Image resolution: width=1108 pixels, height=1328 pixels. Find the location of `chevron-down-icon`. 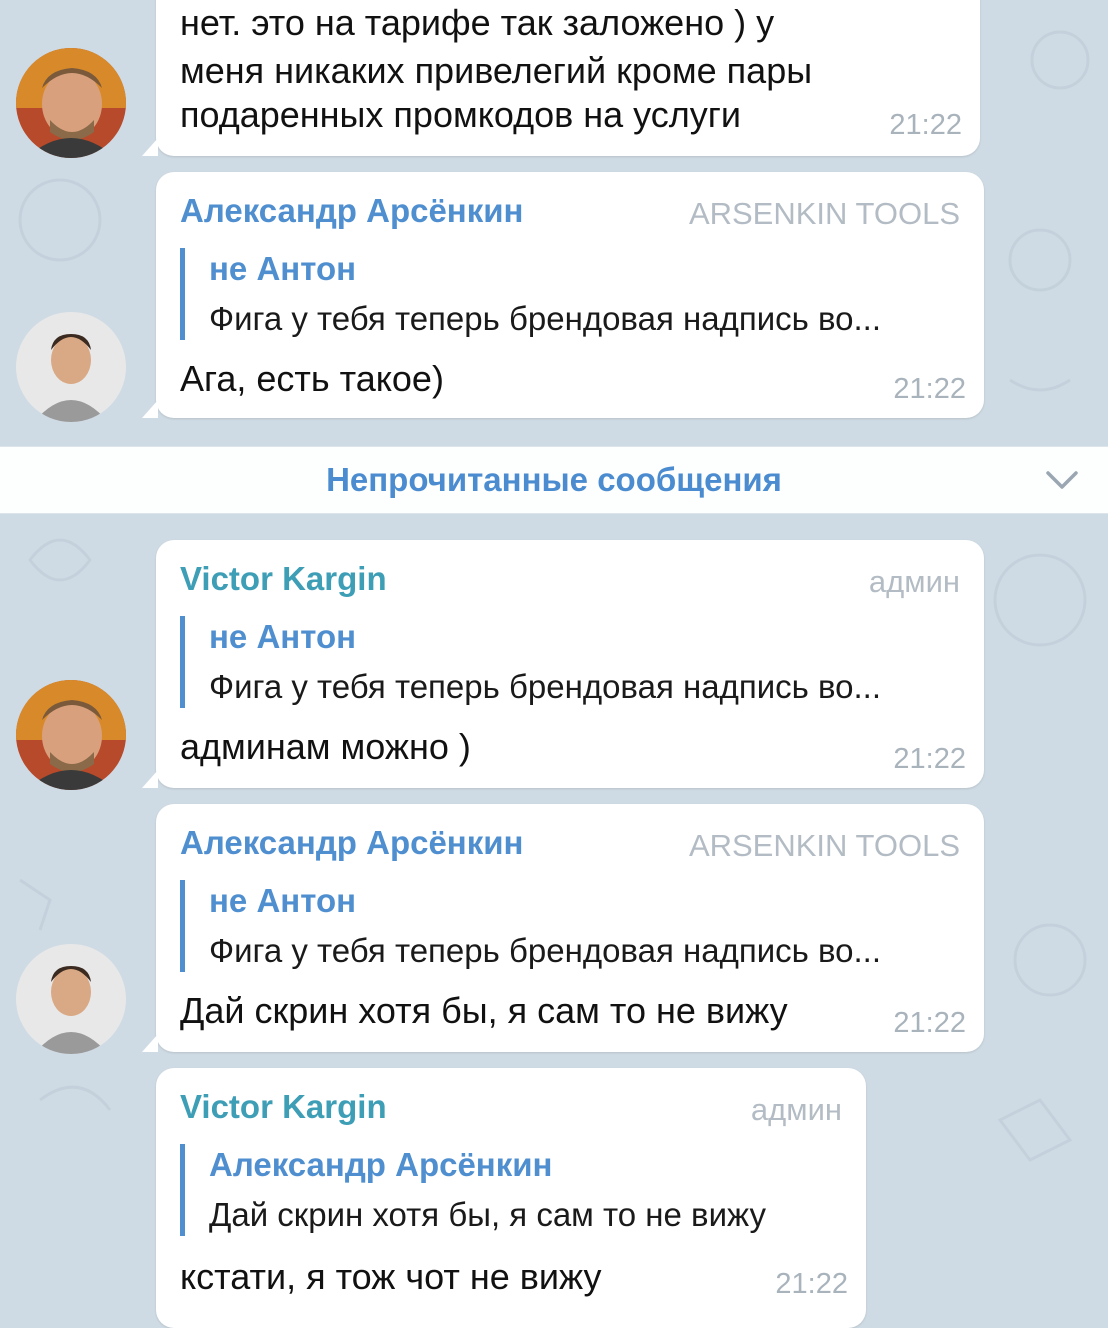

chevron-down-icon is located at coordinates (1062, 480).